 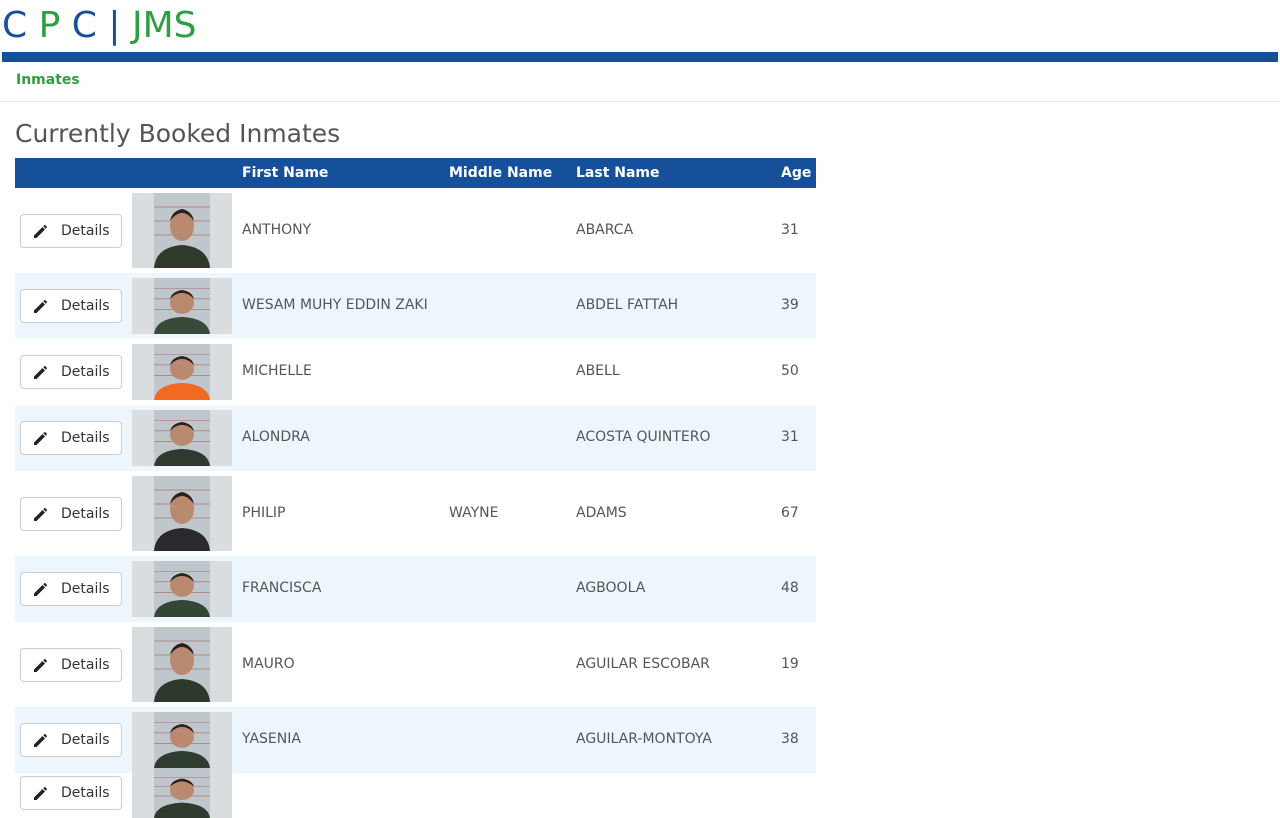 What do you see at coordinates (178, 133) in the screenshot?
I see `page-title: Currently Booked Inmates` at bounding box center [178, 133].